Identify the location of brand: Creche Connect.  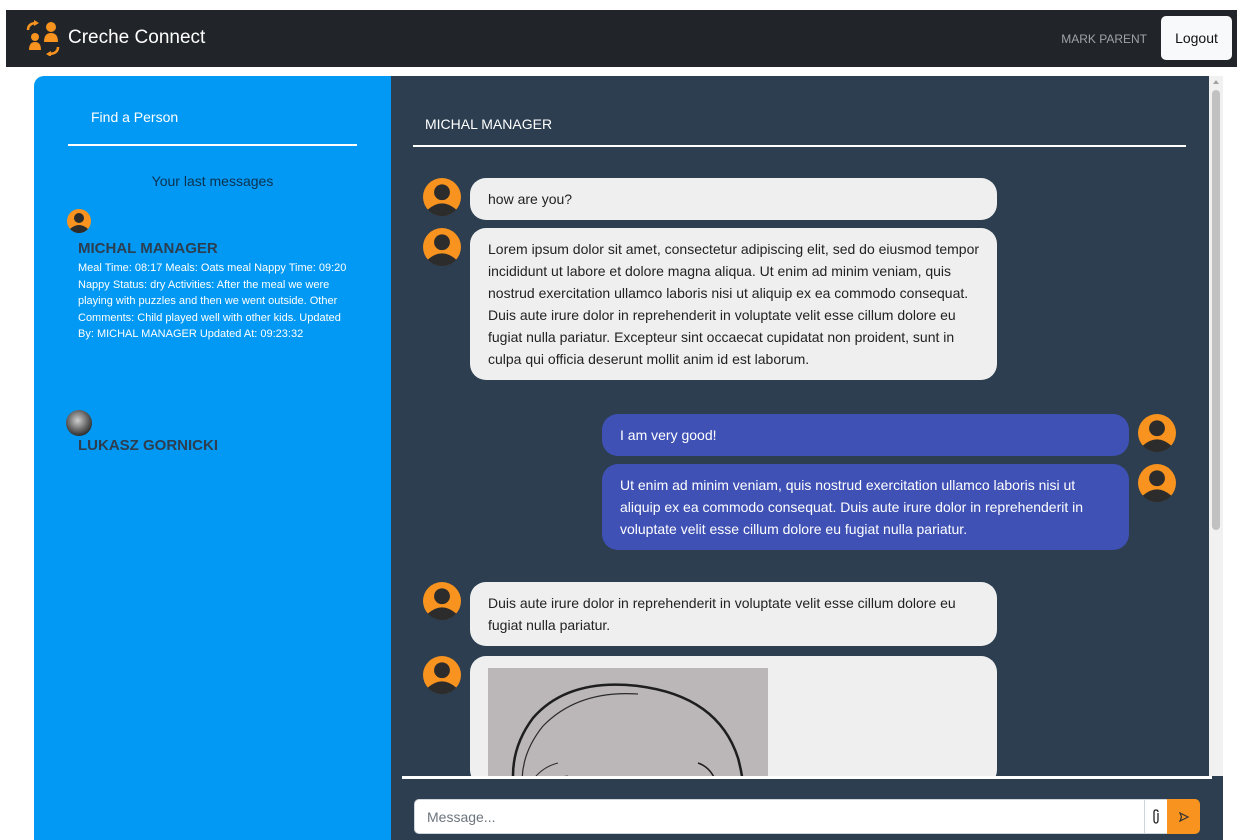
(114, 38).